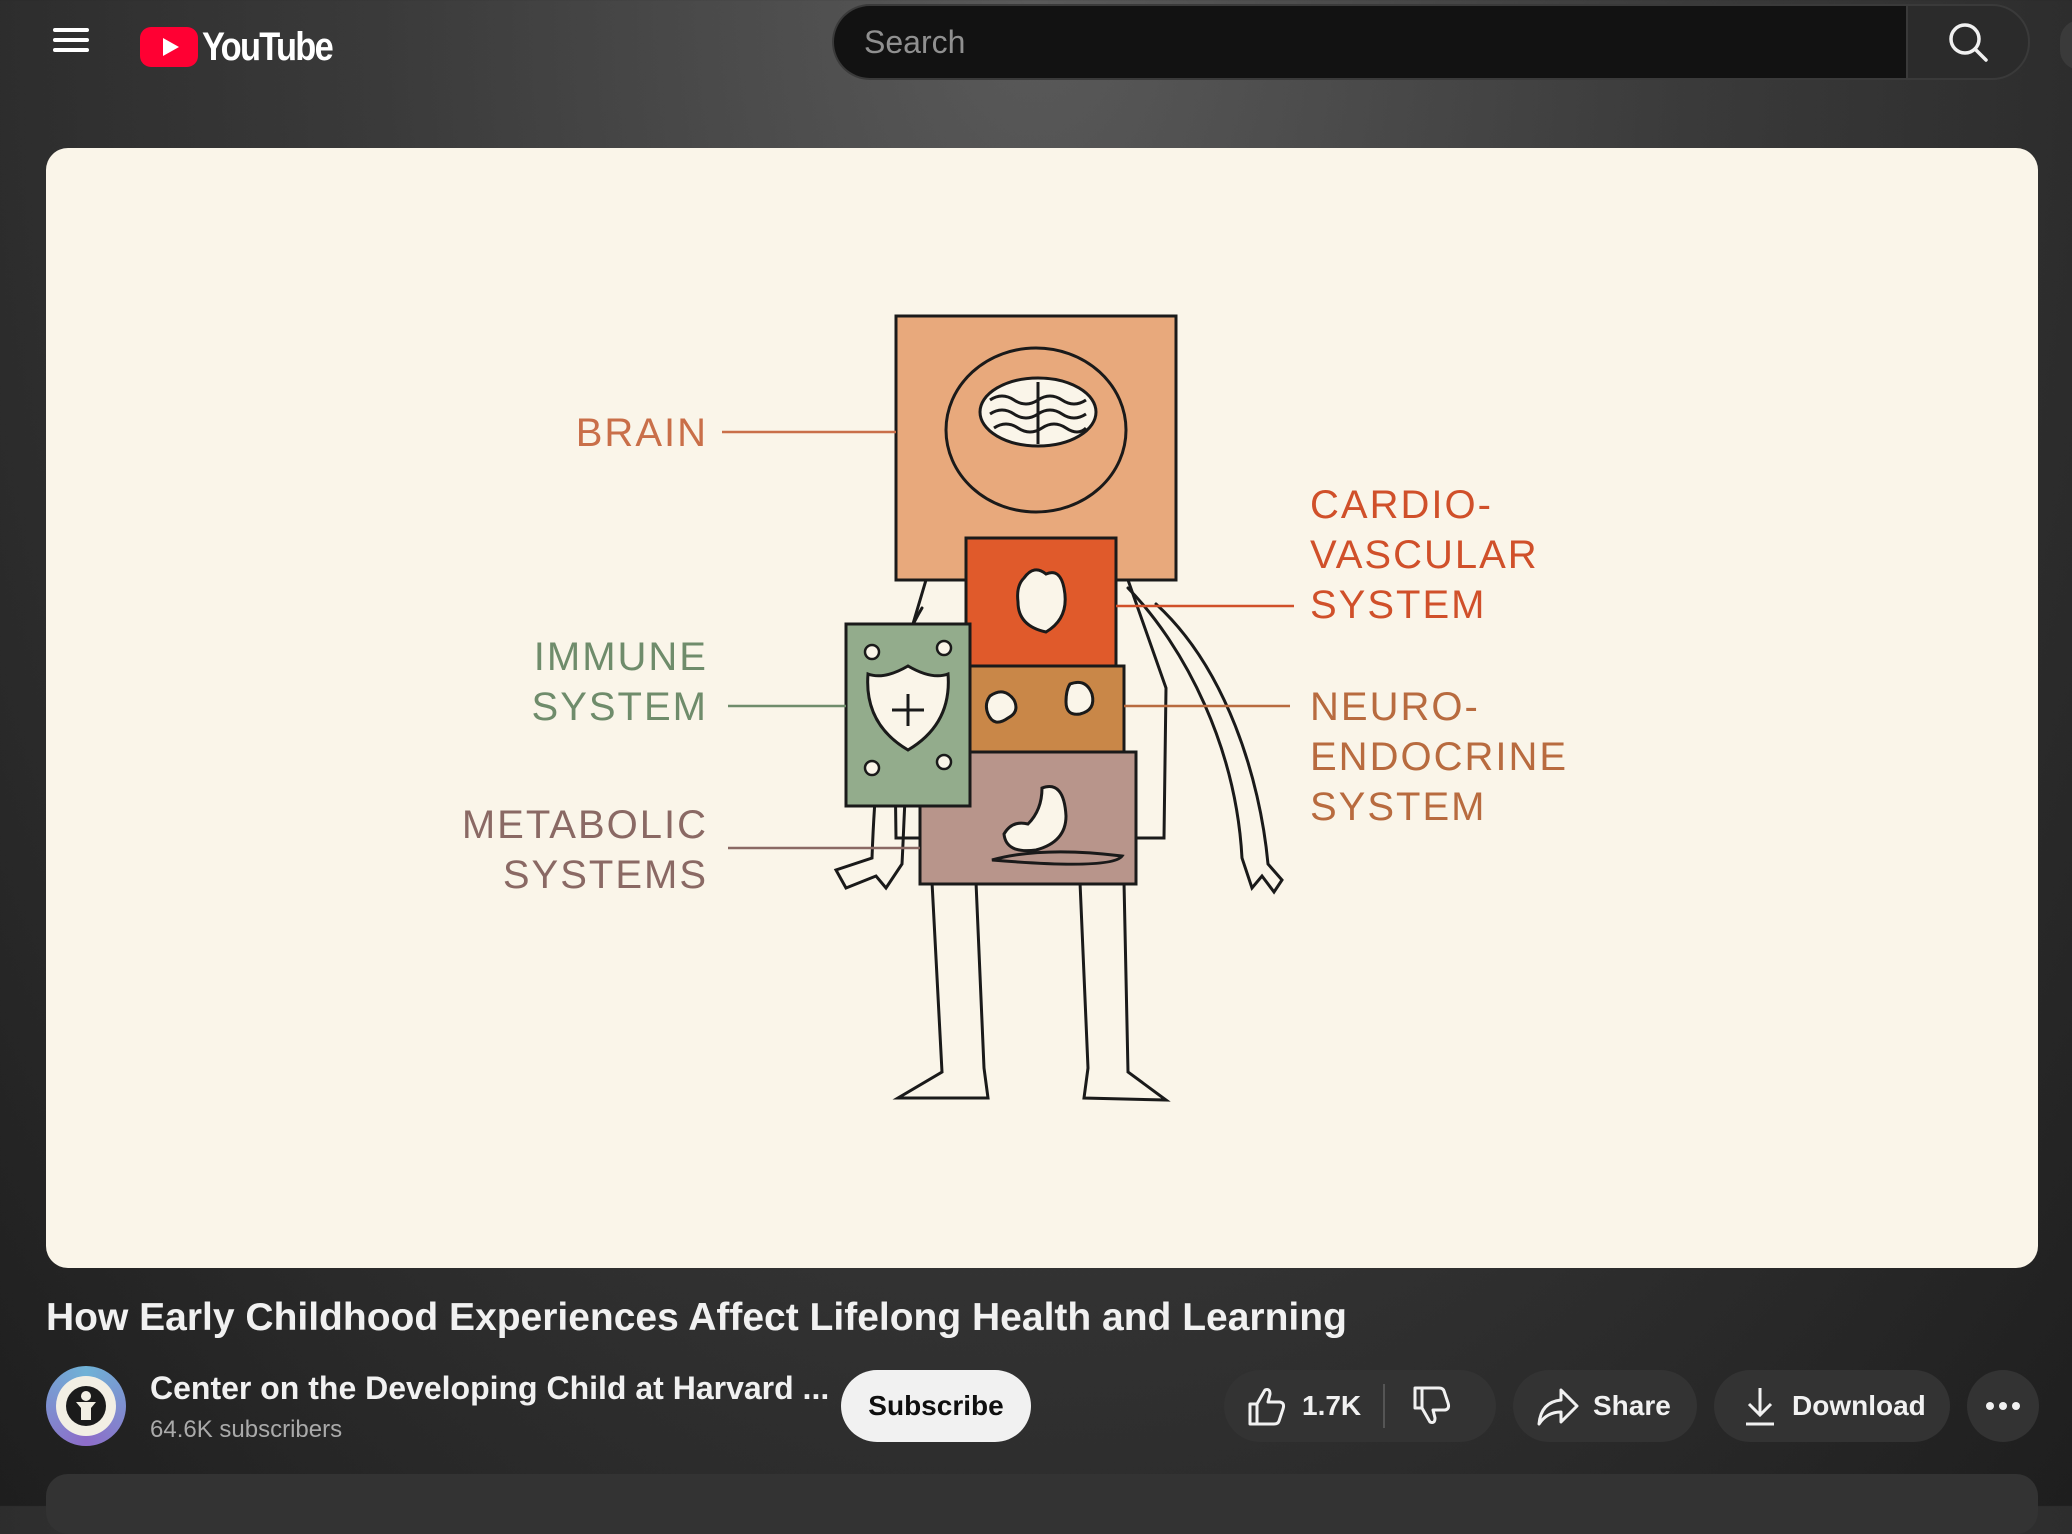  I want to click on share-icon, so click(1558, 1407).